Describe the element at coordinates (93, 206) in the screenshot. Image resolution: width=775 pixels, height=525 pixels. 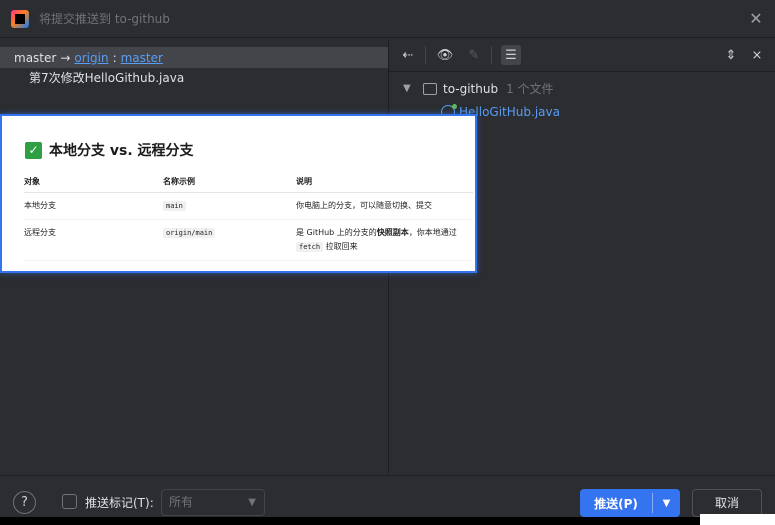
I see `cell-object: 本地分支` at that location.